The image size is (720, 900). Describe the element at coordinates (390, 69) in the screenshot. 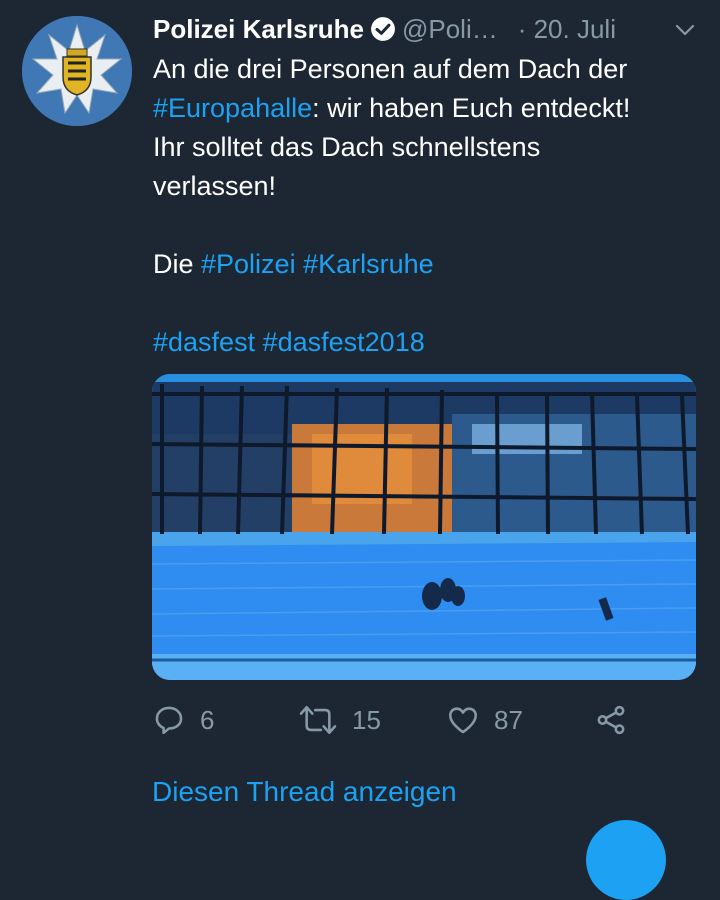

I see `tweet-text-line: An die drei Personen auf dem Dach der` at that location.